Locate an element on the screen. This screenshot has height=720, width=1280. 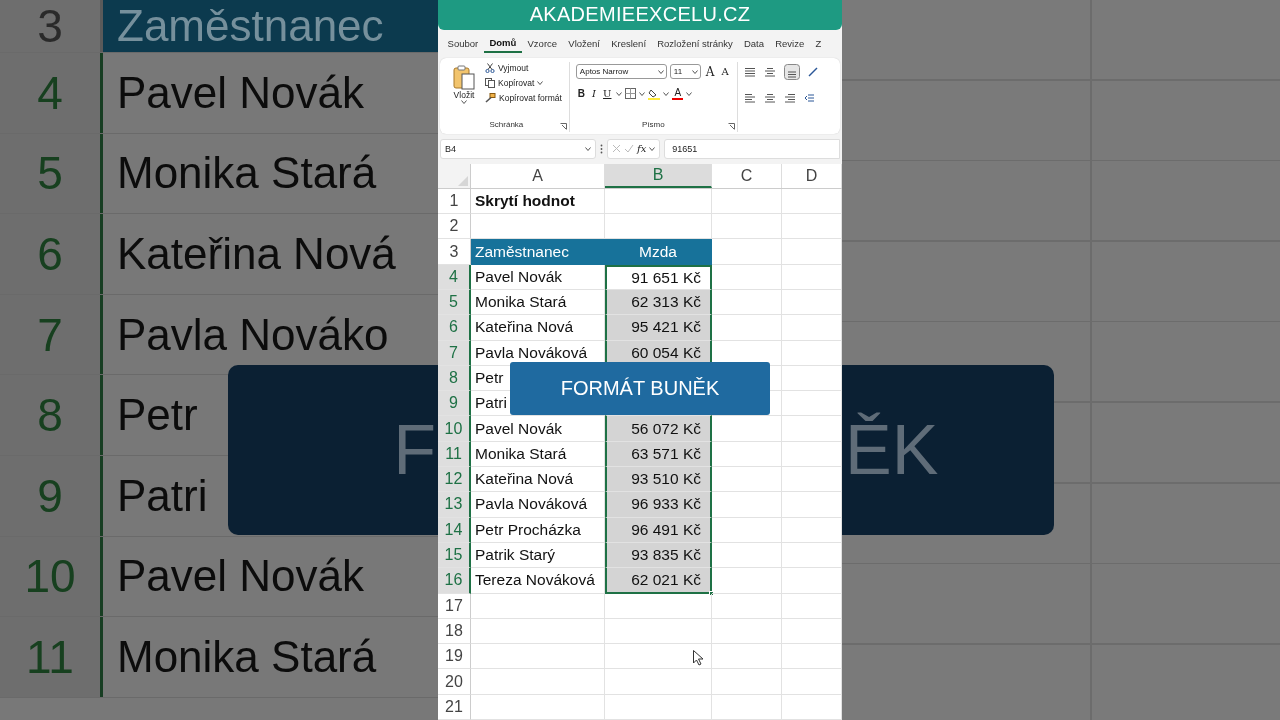
more-icon is located at coordinates (601, 148).